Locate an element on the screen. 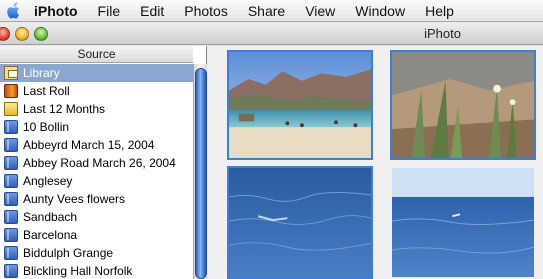 This screenshot has width=543, height=279. source-item-label: Library is located at coordinates (41, 73).